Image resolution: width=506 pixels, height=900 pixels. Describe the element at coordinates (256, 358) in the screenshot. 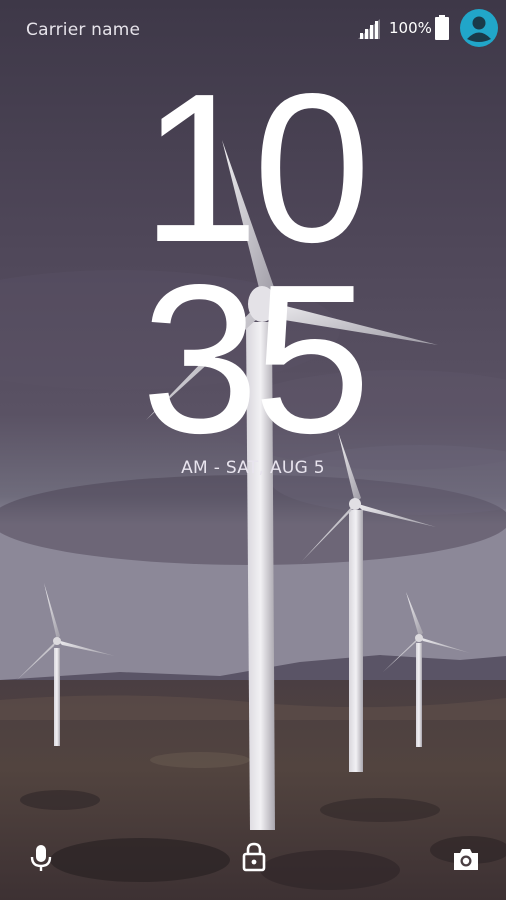

I see `clock-minutes: 35` at that location.